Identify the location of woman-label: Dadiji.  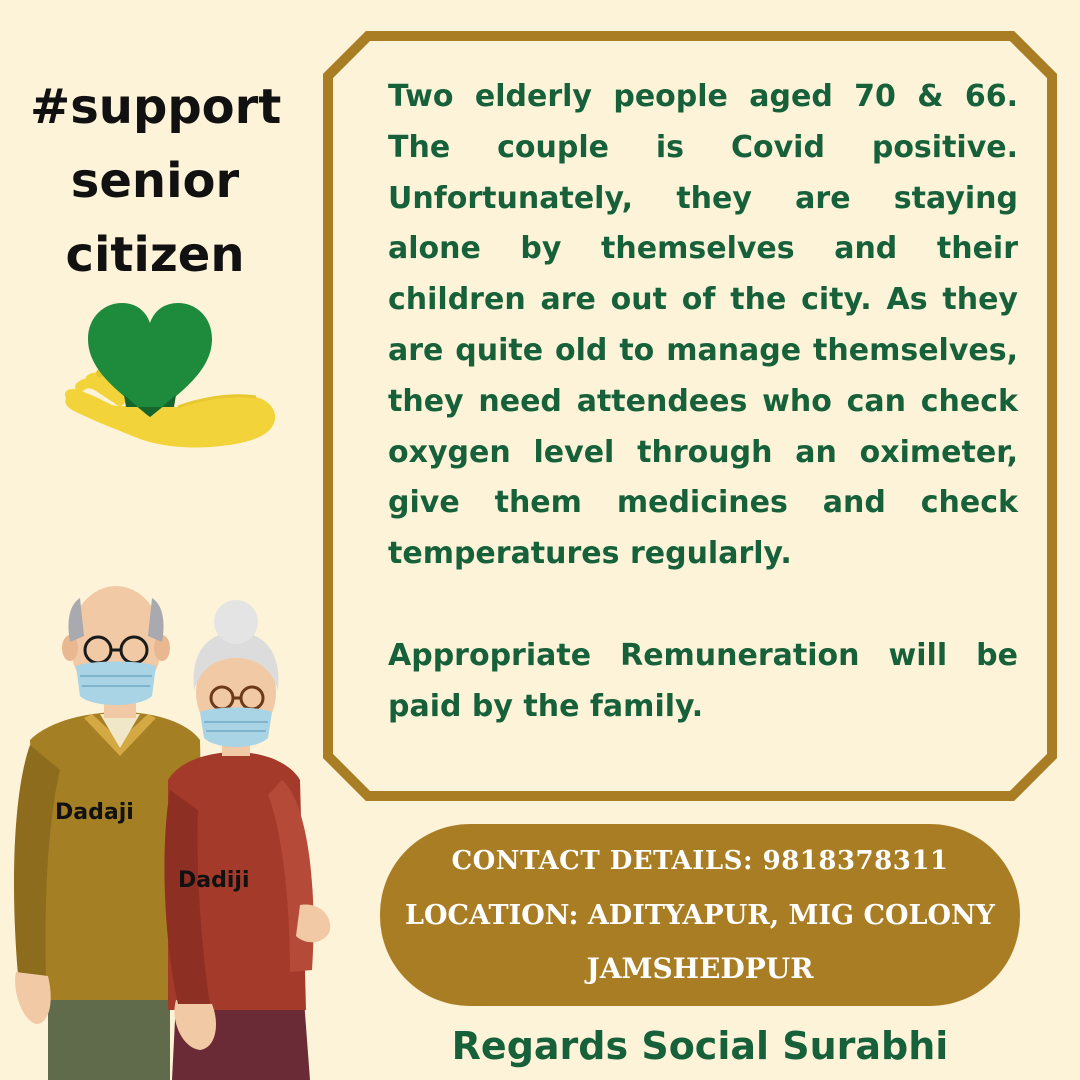
(214, 880).